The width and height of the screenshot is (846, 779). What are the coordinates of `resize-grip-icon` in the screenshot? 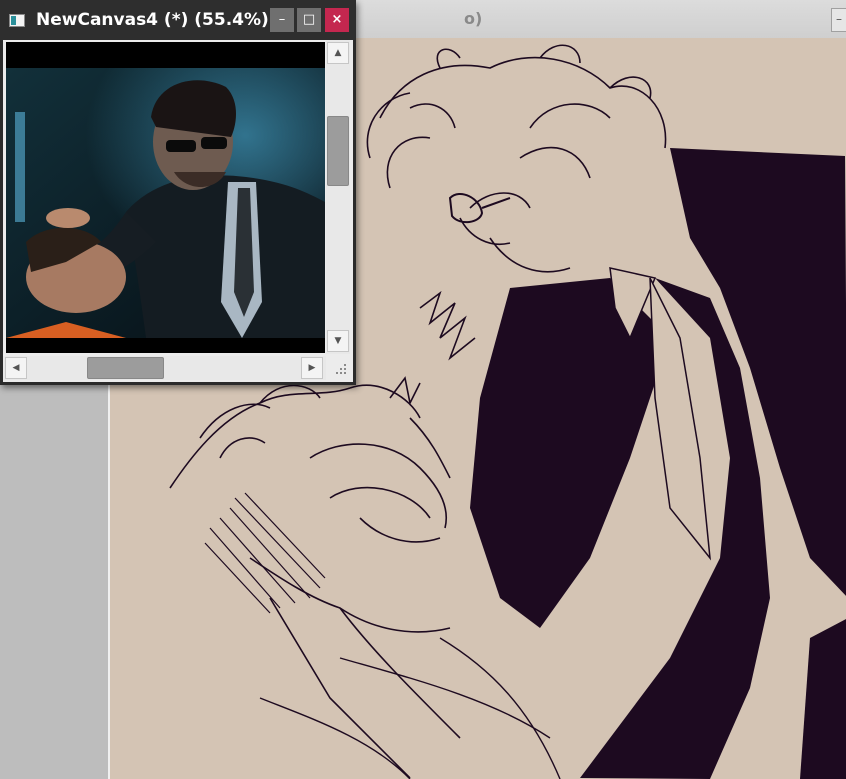 It's located at (340, 368).